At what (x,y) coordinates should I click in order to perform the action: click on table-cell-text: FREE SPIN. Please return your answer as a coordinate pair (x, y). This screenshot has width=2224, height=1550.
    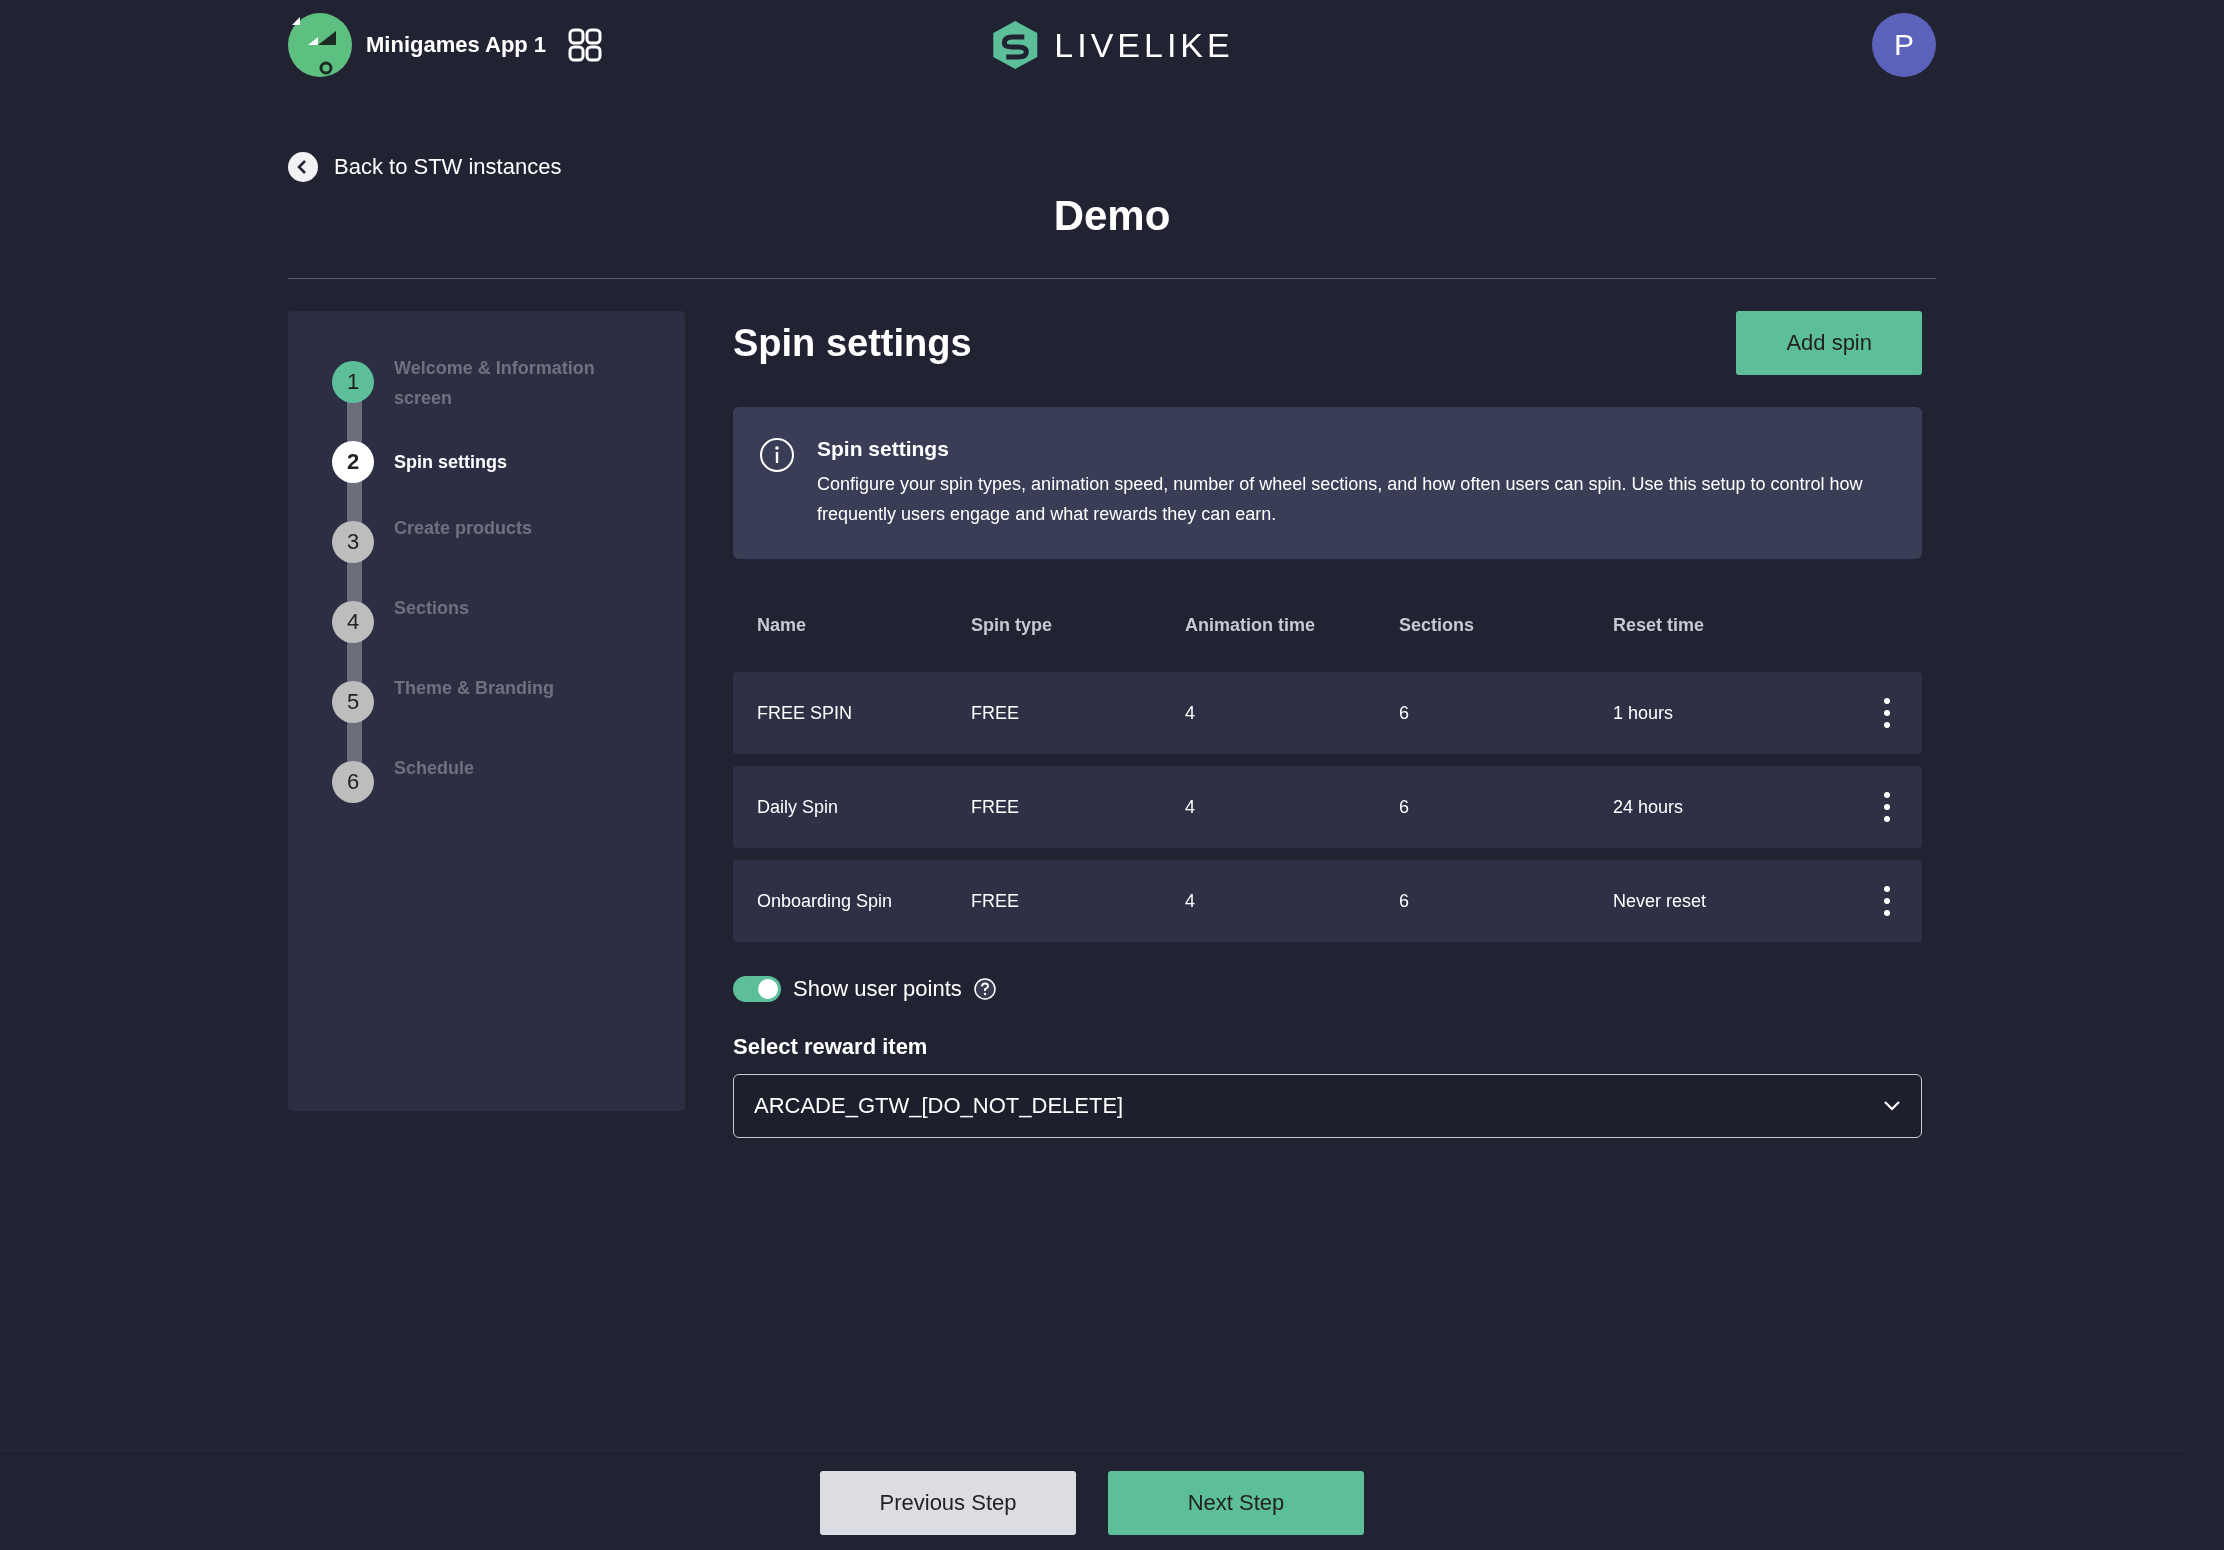
    Looking at the image, I should click on (805, 713).